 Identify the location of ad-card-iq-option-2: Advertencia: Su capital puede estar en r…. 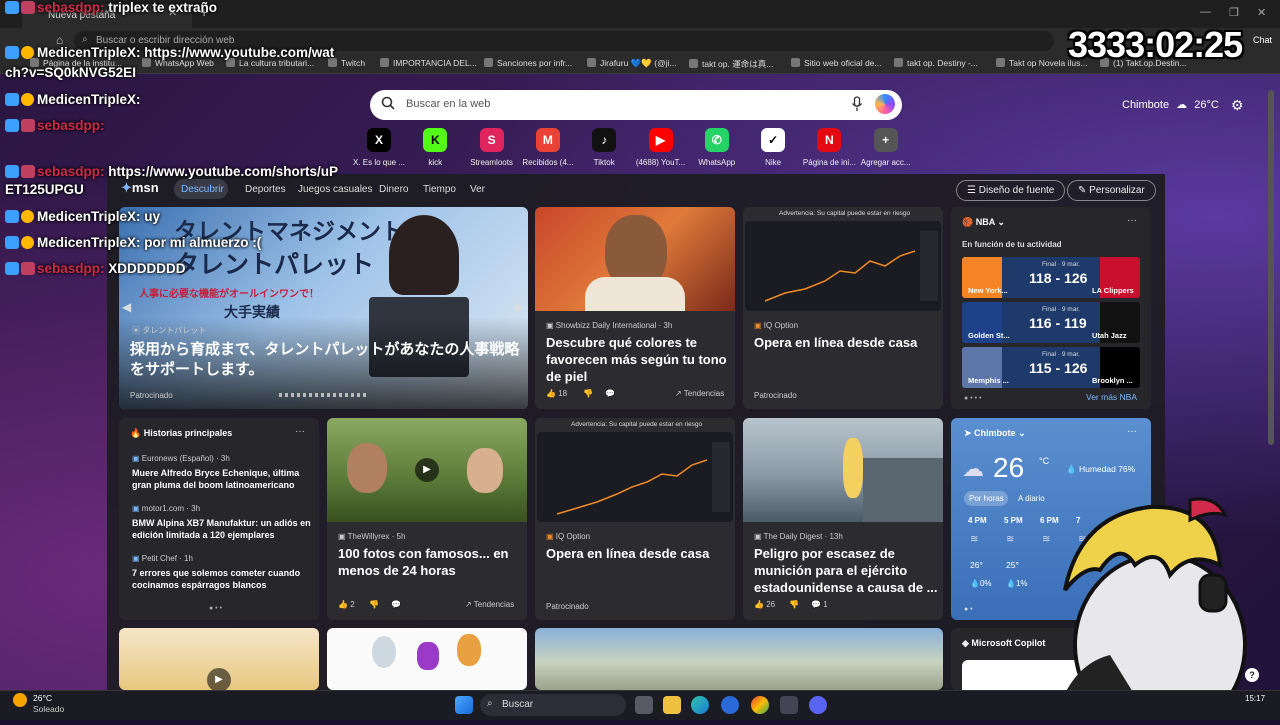
(635, 519).